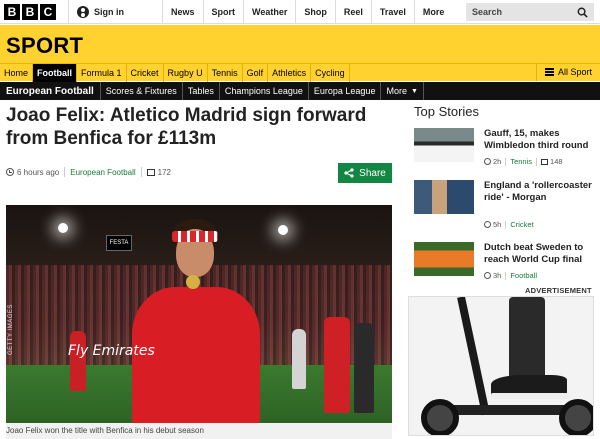  Describe the element at coordinates (414, 91) in the screenshot. I see `chevron-down-icon: ▼` at that location.